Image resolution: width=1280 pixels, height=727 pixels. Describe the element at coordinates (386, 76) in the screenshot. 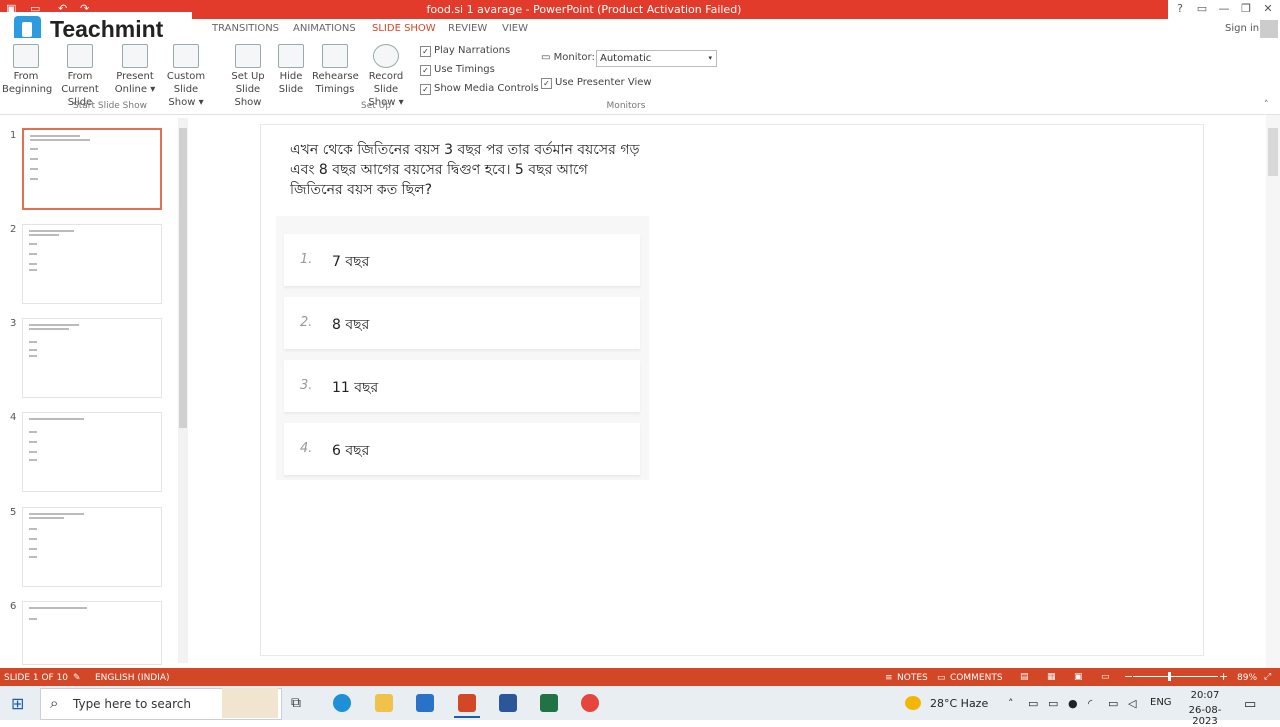

I see `record-slide-show-button: Record Slide Show ▾` at that location.